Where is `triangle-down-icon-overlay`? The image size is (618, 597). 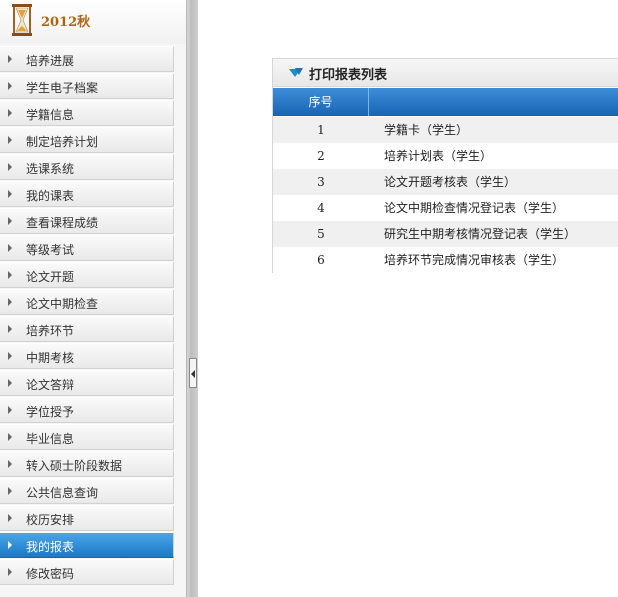 triangle-down-icon-overlay is located at coordinates (299, 71).